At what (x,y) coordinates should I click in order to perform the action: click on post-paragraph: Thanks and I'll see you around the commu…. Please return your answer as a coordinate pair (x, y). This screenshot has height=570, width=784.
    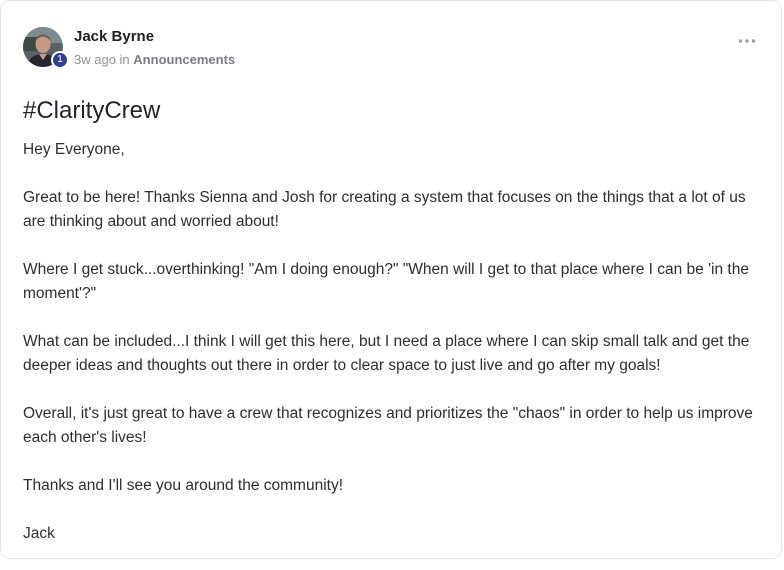
    Looking at the image, I should click on (183, 485).